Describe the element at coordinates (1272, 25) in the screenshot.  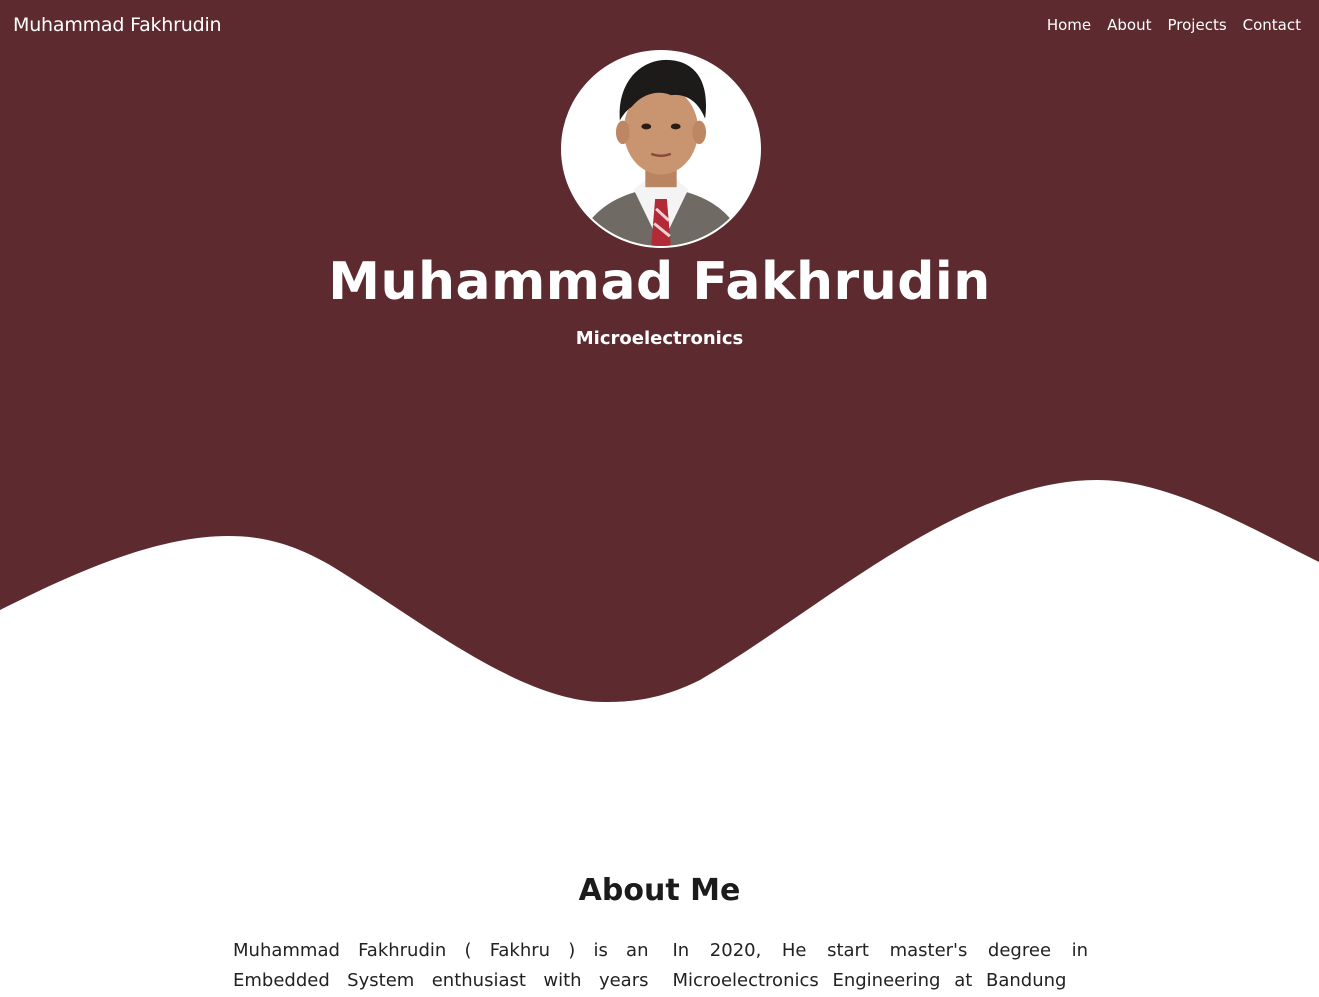
I see `nav-contact-link: Contact` at that location.